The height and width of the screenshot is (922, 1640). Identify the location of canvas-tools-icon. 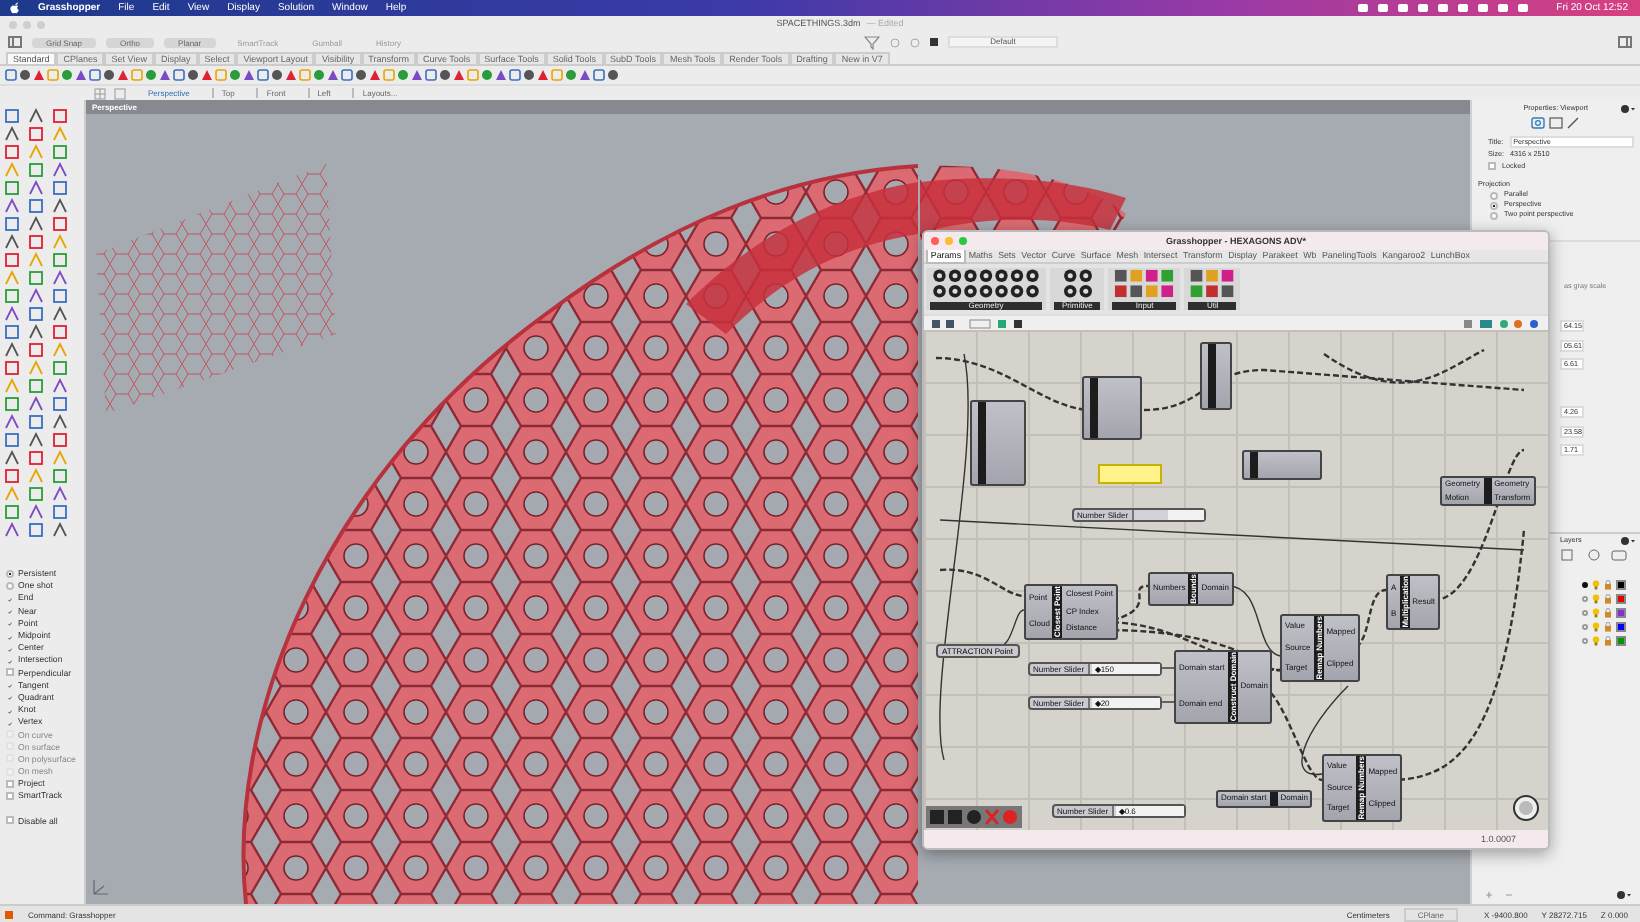
(974, 817).